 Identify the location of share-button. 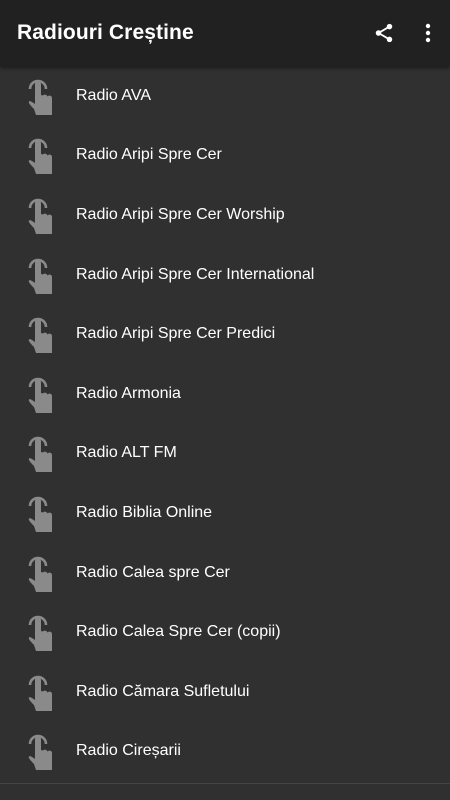
(384, 33).